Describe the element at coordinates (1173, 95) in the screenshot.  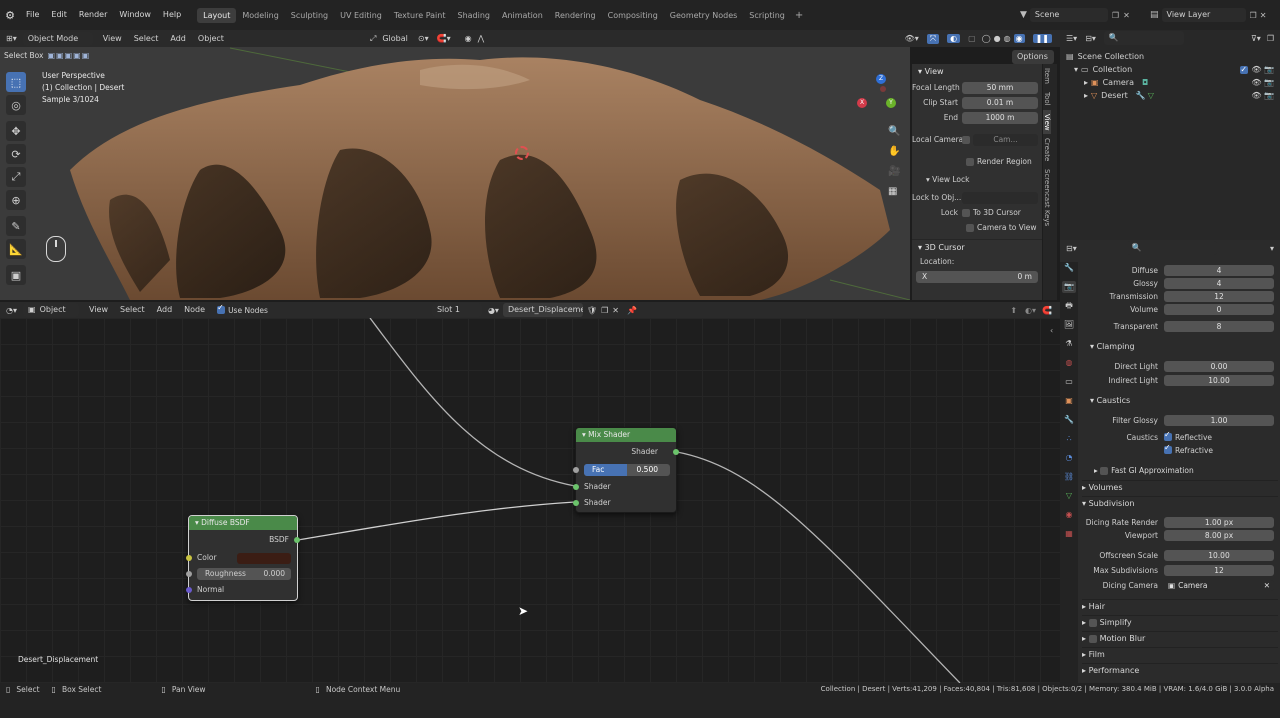
I see `outliner-desert: ▸ ▽ Desert 🔧 ▽ 👁 📷` at that location.